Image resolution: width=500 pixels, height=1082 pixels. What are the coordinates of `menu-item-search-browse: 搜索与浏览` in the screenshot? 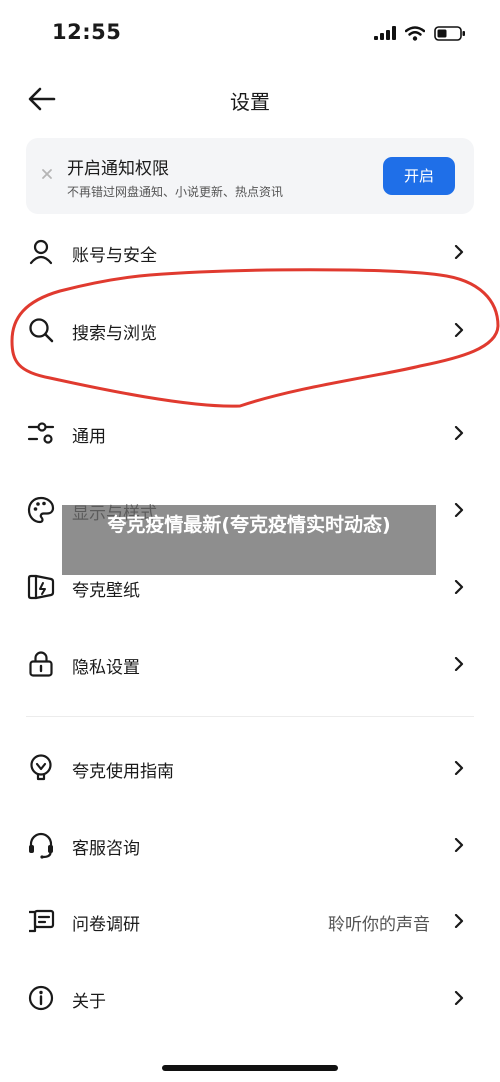 It's located at (250, 330).